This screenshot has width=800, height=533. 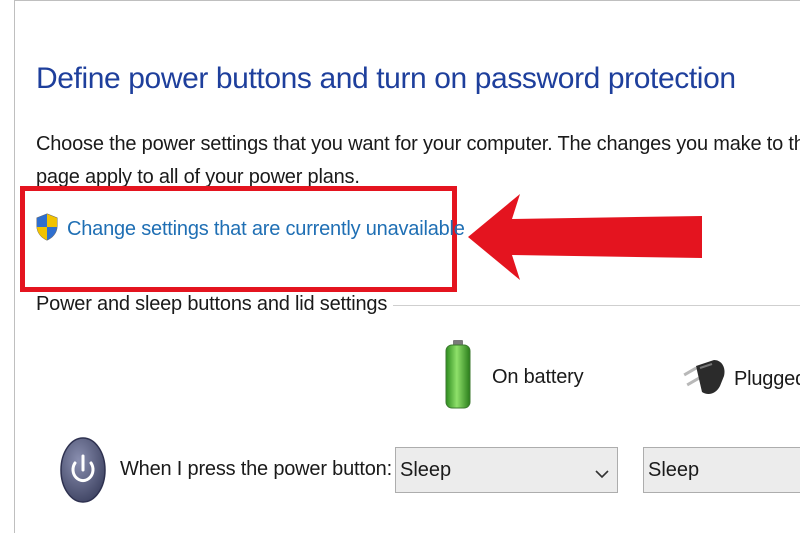 I want to click on power-button-on-battery-select: Sleep, so click(x=506, y=470).